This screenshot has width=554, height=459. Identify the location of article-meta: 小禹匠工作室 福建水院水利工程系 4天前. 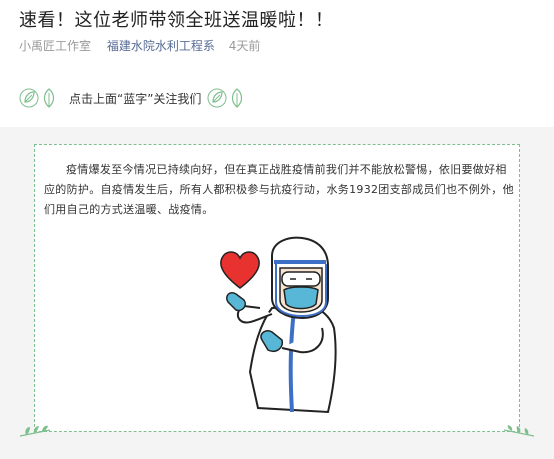
(139, 45).